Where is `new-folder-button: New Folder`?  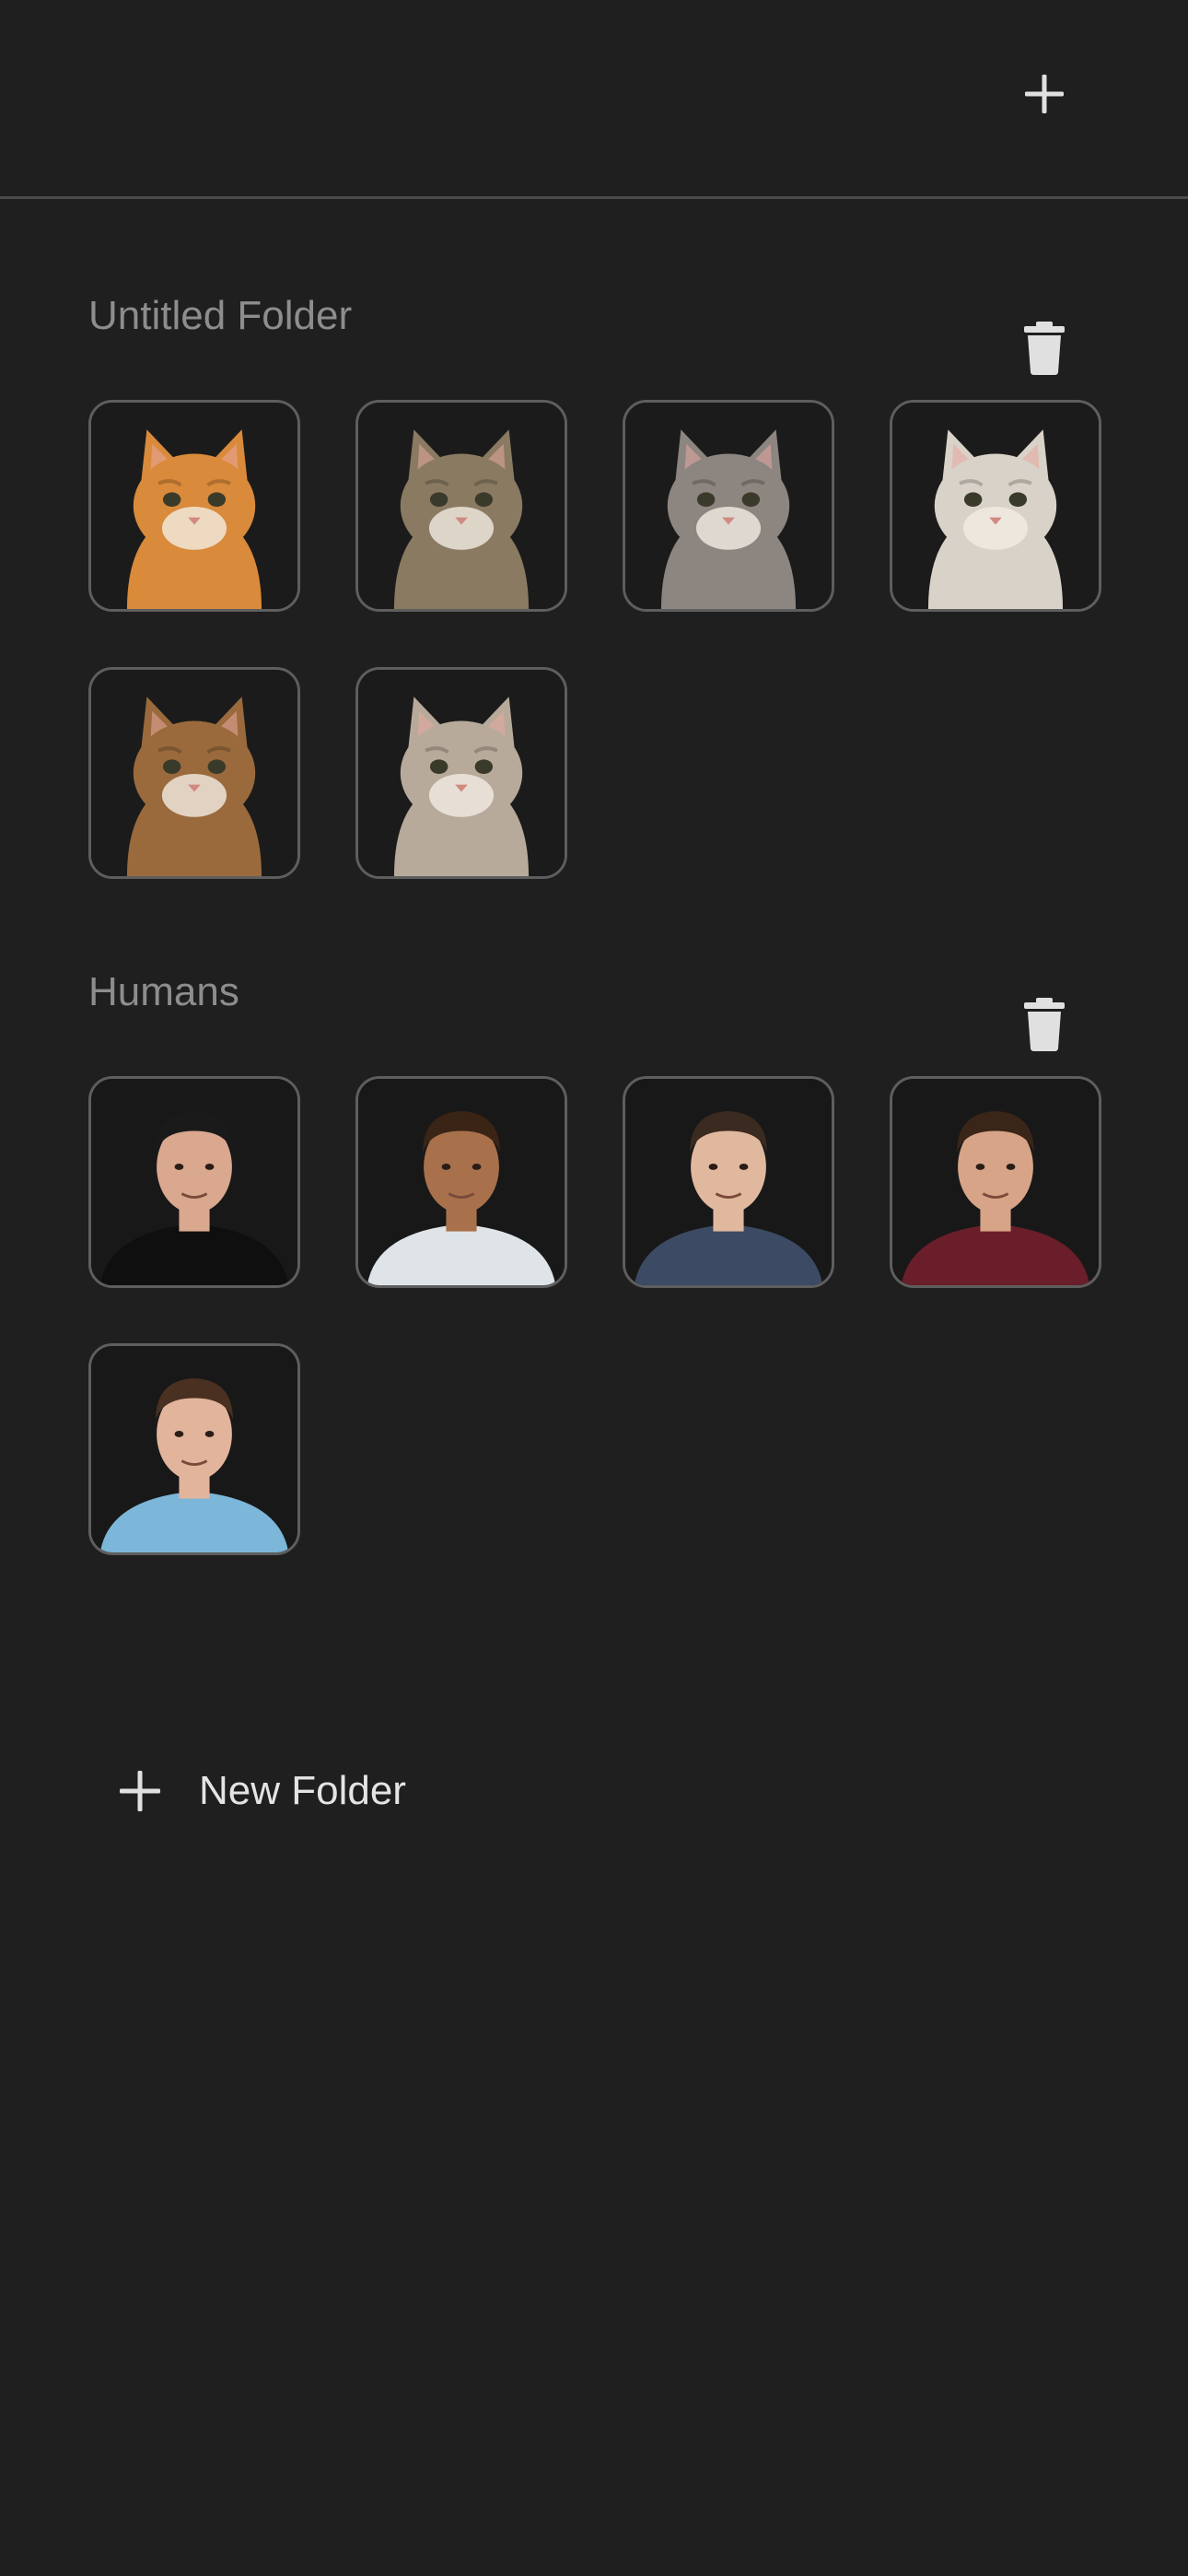
new-folder-button: New Folder is located at coordinates (262, 1791).